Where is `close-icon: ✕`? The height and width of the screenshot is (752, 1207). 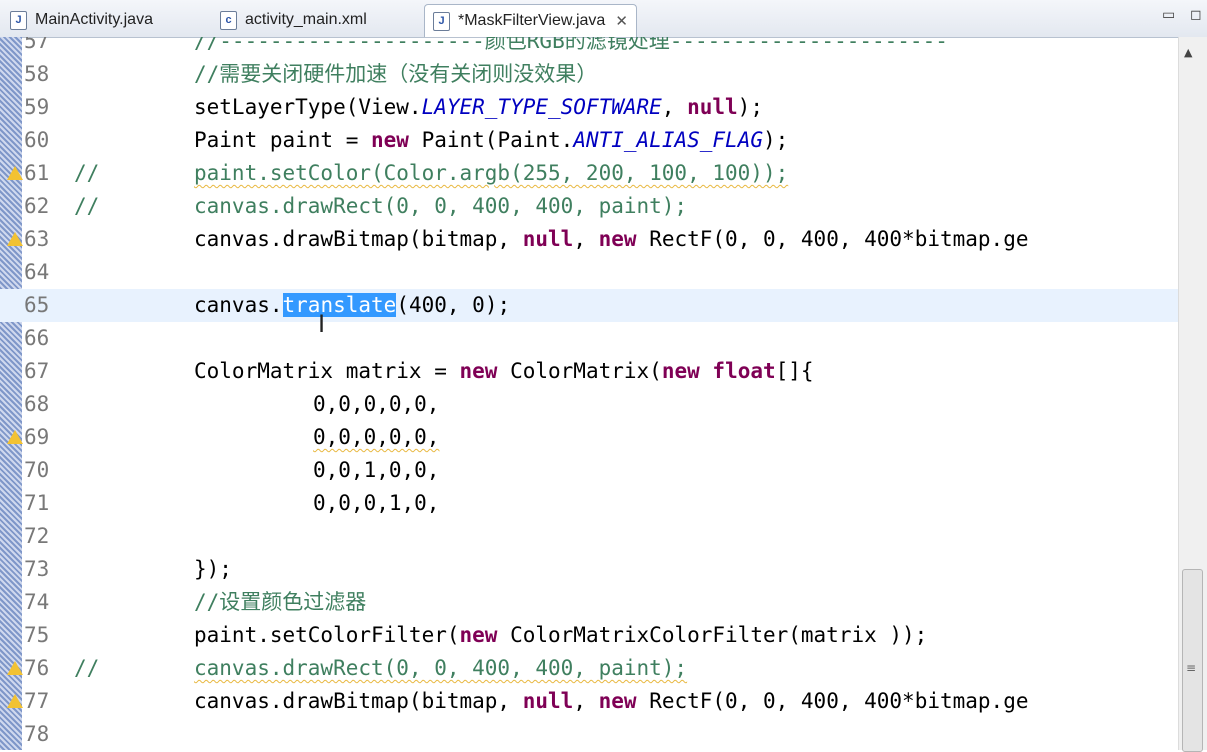
close-icon: ✕ is located at coordinates (621, 21).